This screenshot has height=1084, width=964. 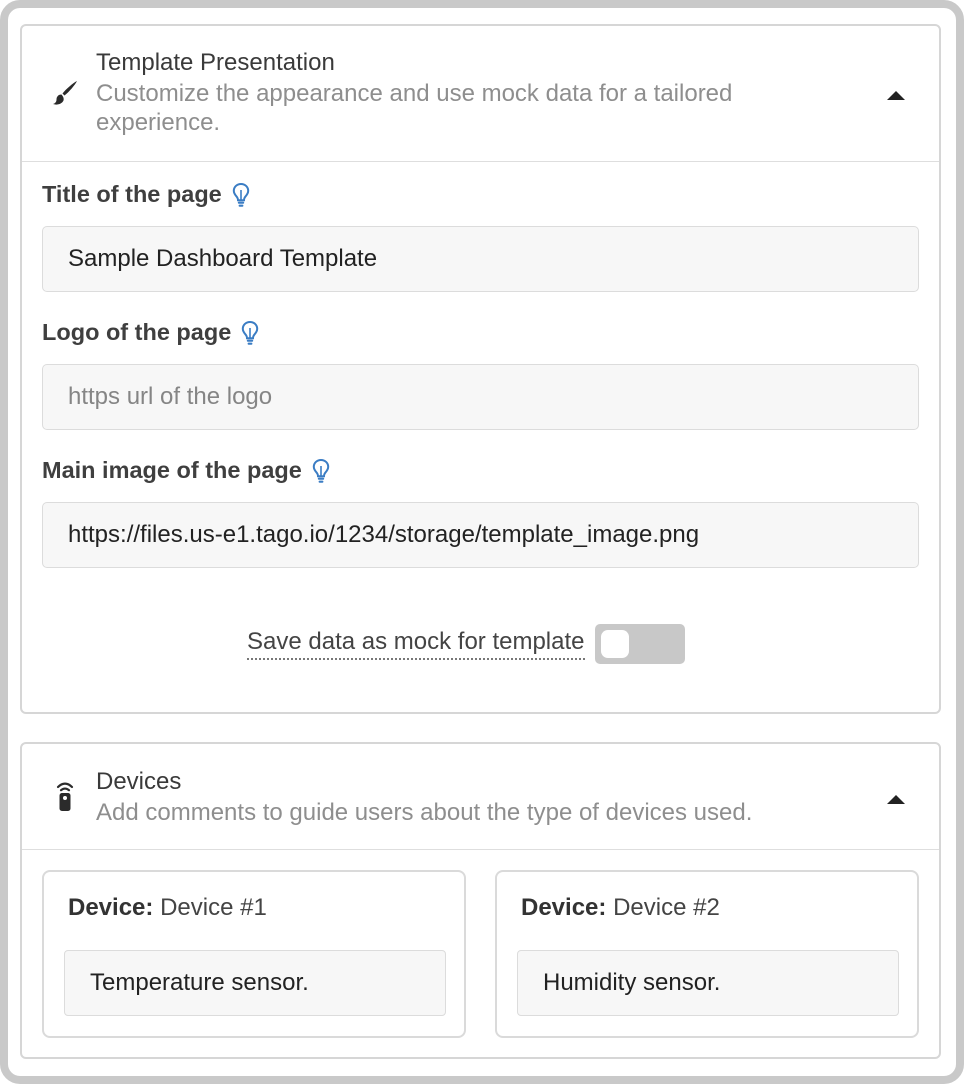 What do you see at coordinates (639, 644) in the screenshot?
I see `mock-data-toggle` at bounding box center [639, 644].